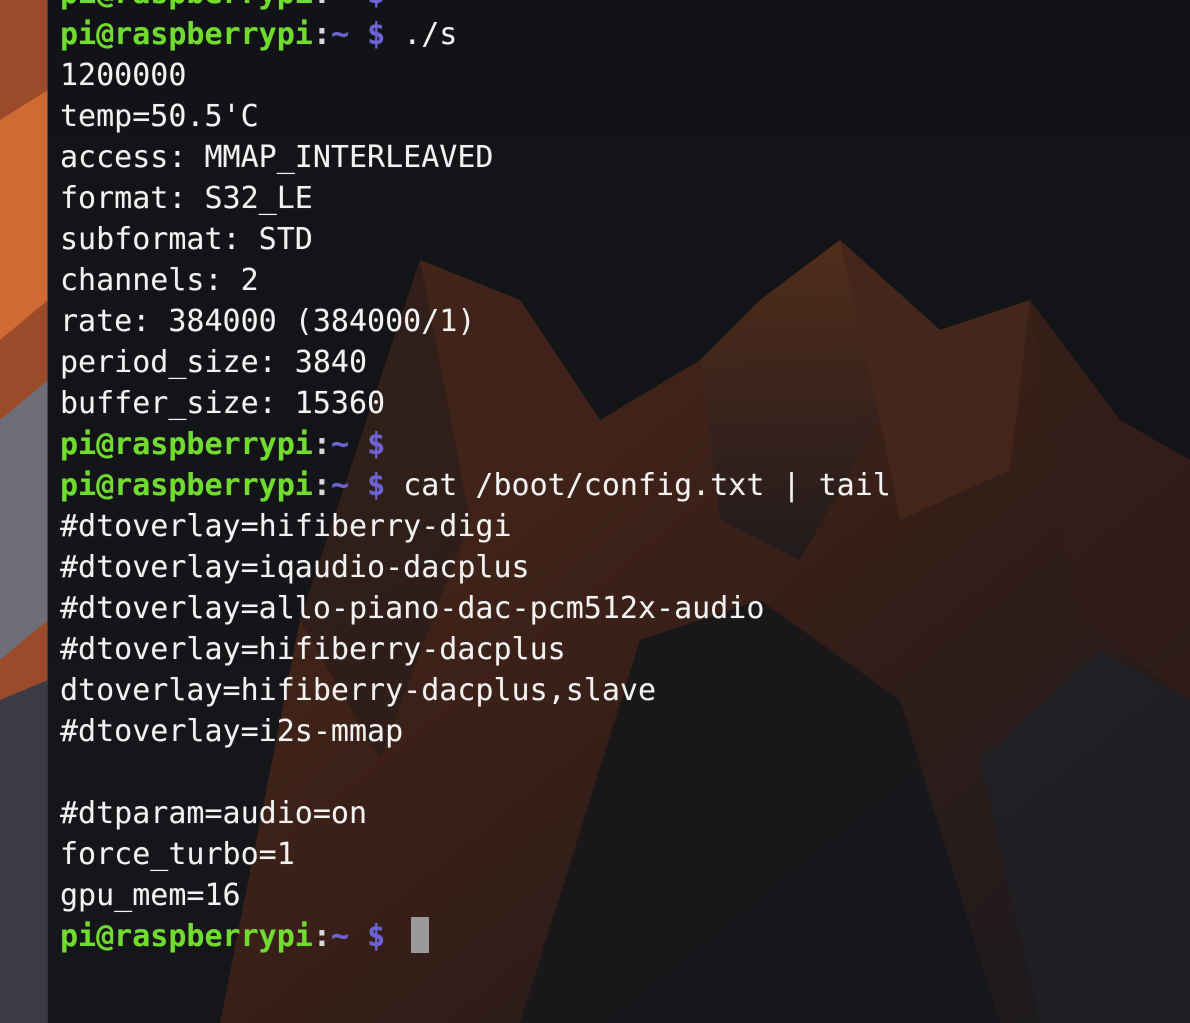  I want to click on output-line: #dtoverlay=hifiberry-digi, so click(286, 526).